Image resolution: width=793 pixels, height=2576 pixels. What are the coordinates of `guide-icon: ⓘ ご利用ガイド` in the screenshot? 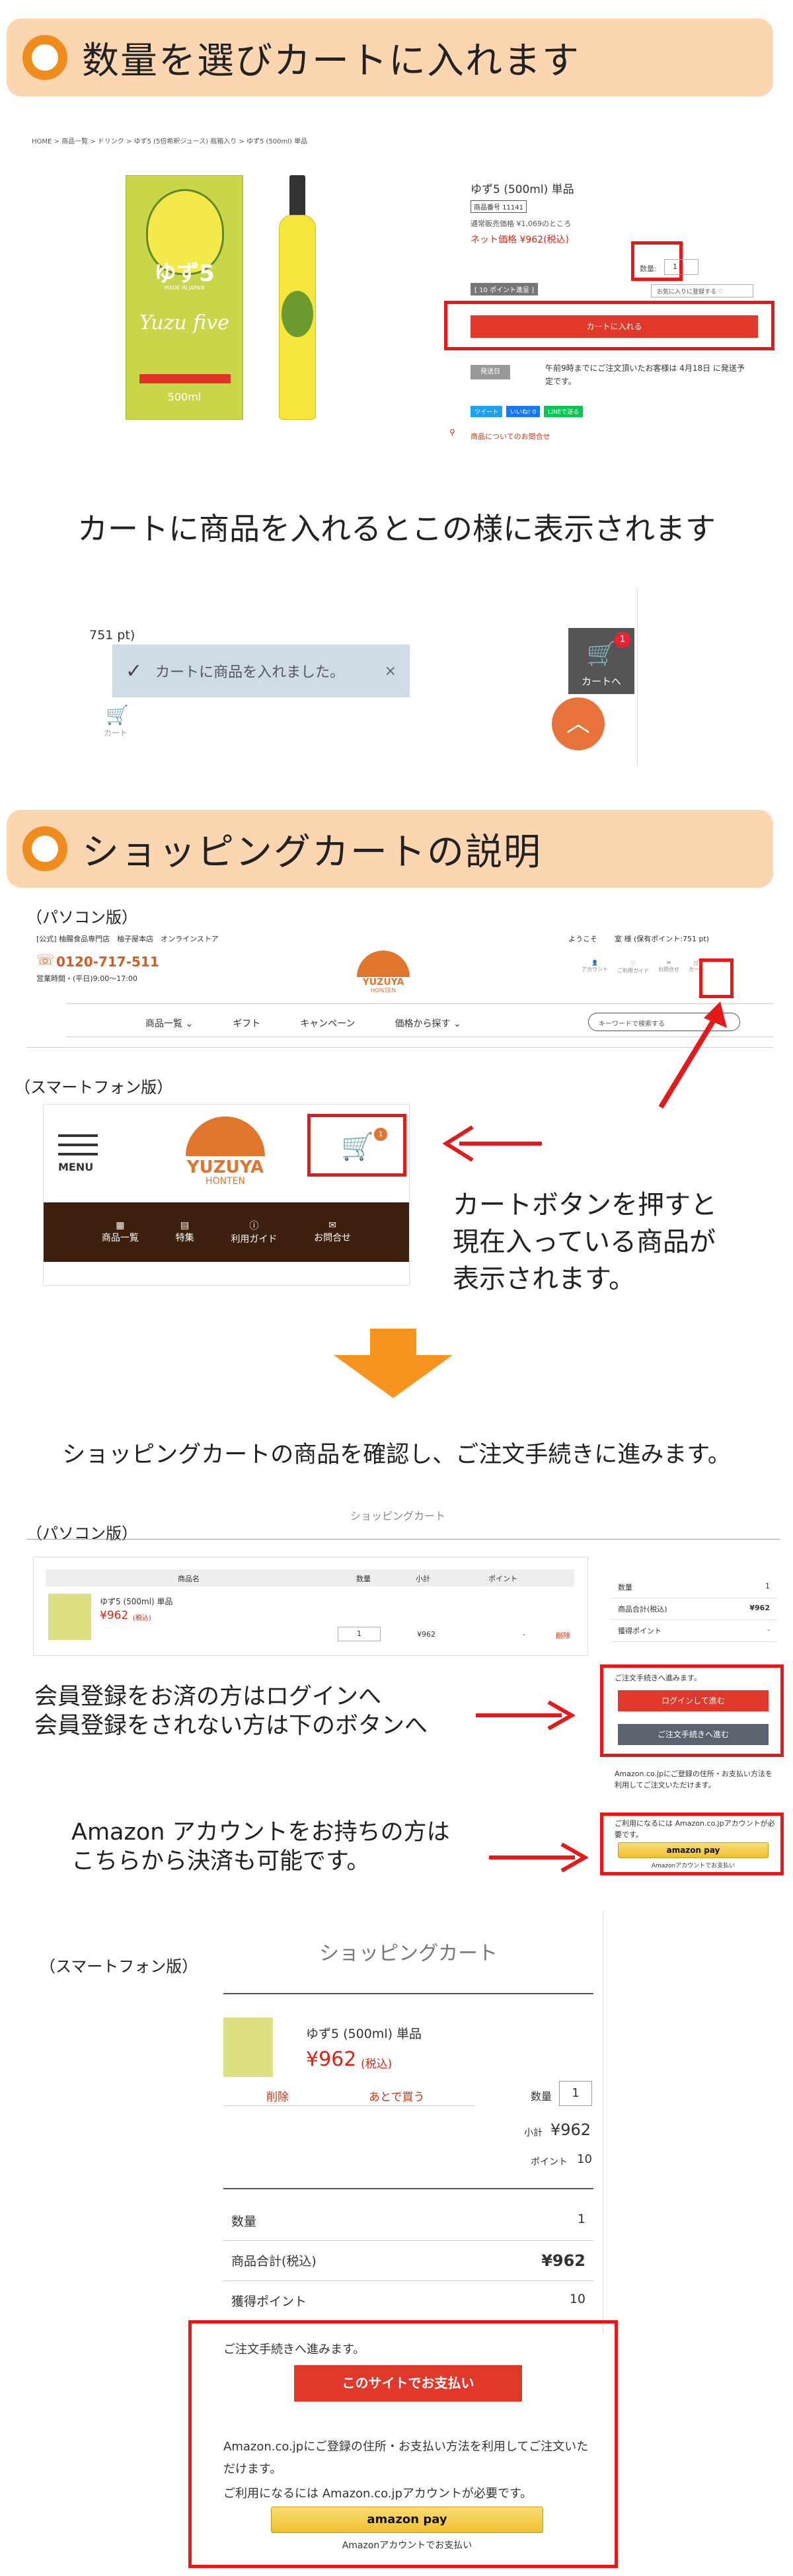 It's located at (633, 967).